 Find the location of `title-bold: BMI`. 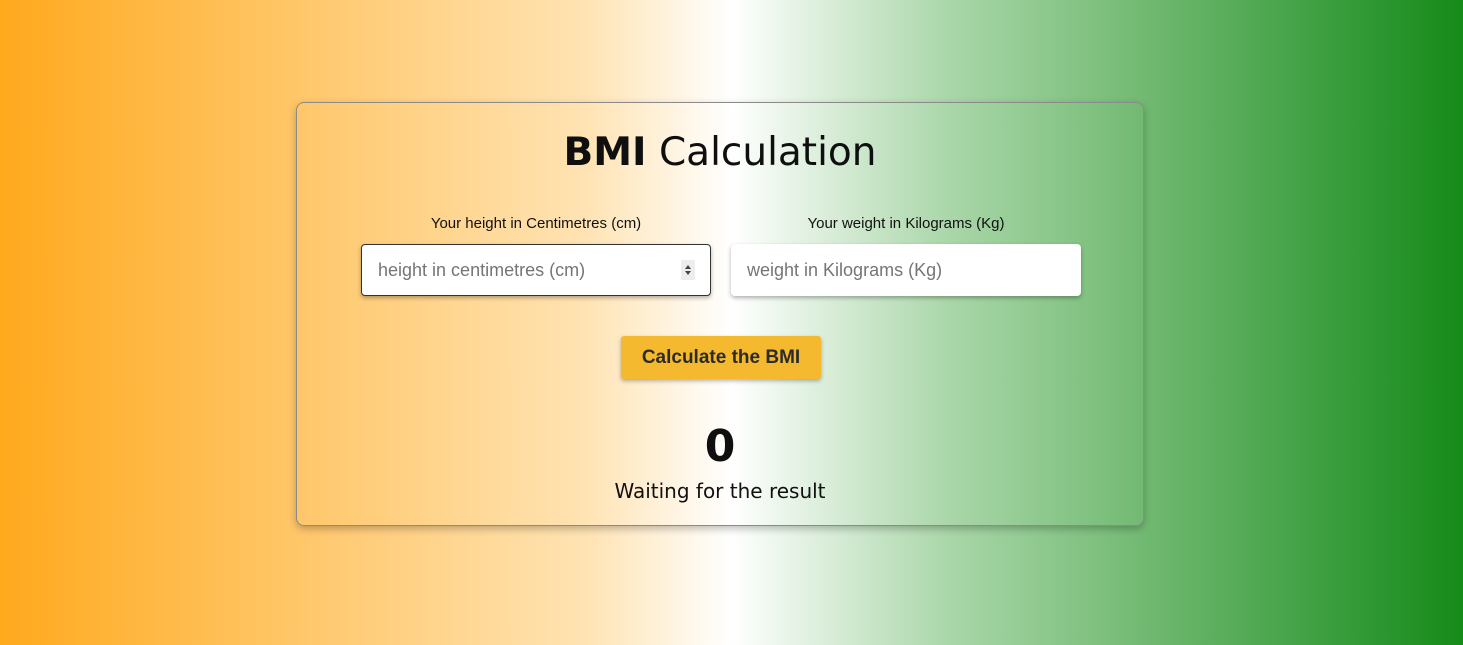

title-bold: BMI is located at coordinates (605, 152).